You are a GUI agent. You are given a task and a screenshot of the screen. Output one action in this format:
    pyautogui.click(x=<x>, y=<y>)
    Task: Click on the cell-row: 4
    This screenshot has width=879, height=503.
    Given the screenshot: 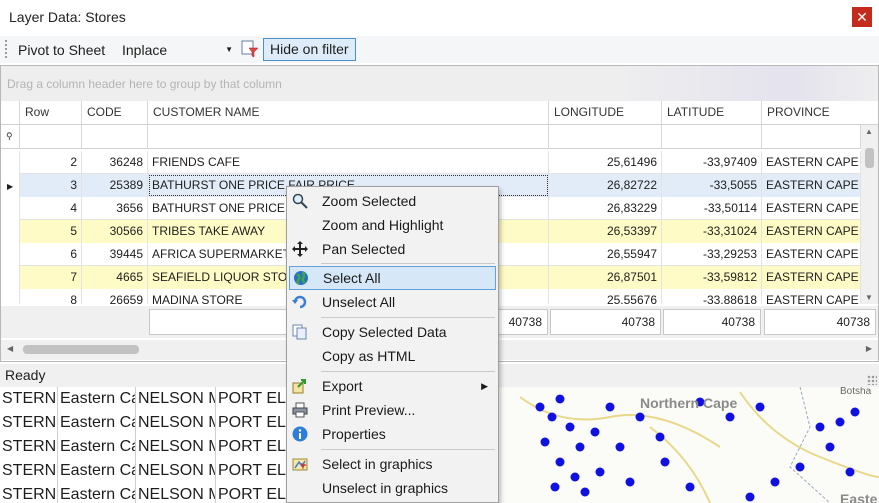 What is the action you would take?
    pyautogui.click(x=51, y=208)
    